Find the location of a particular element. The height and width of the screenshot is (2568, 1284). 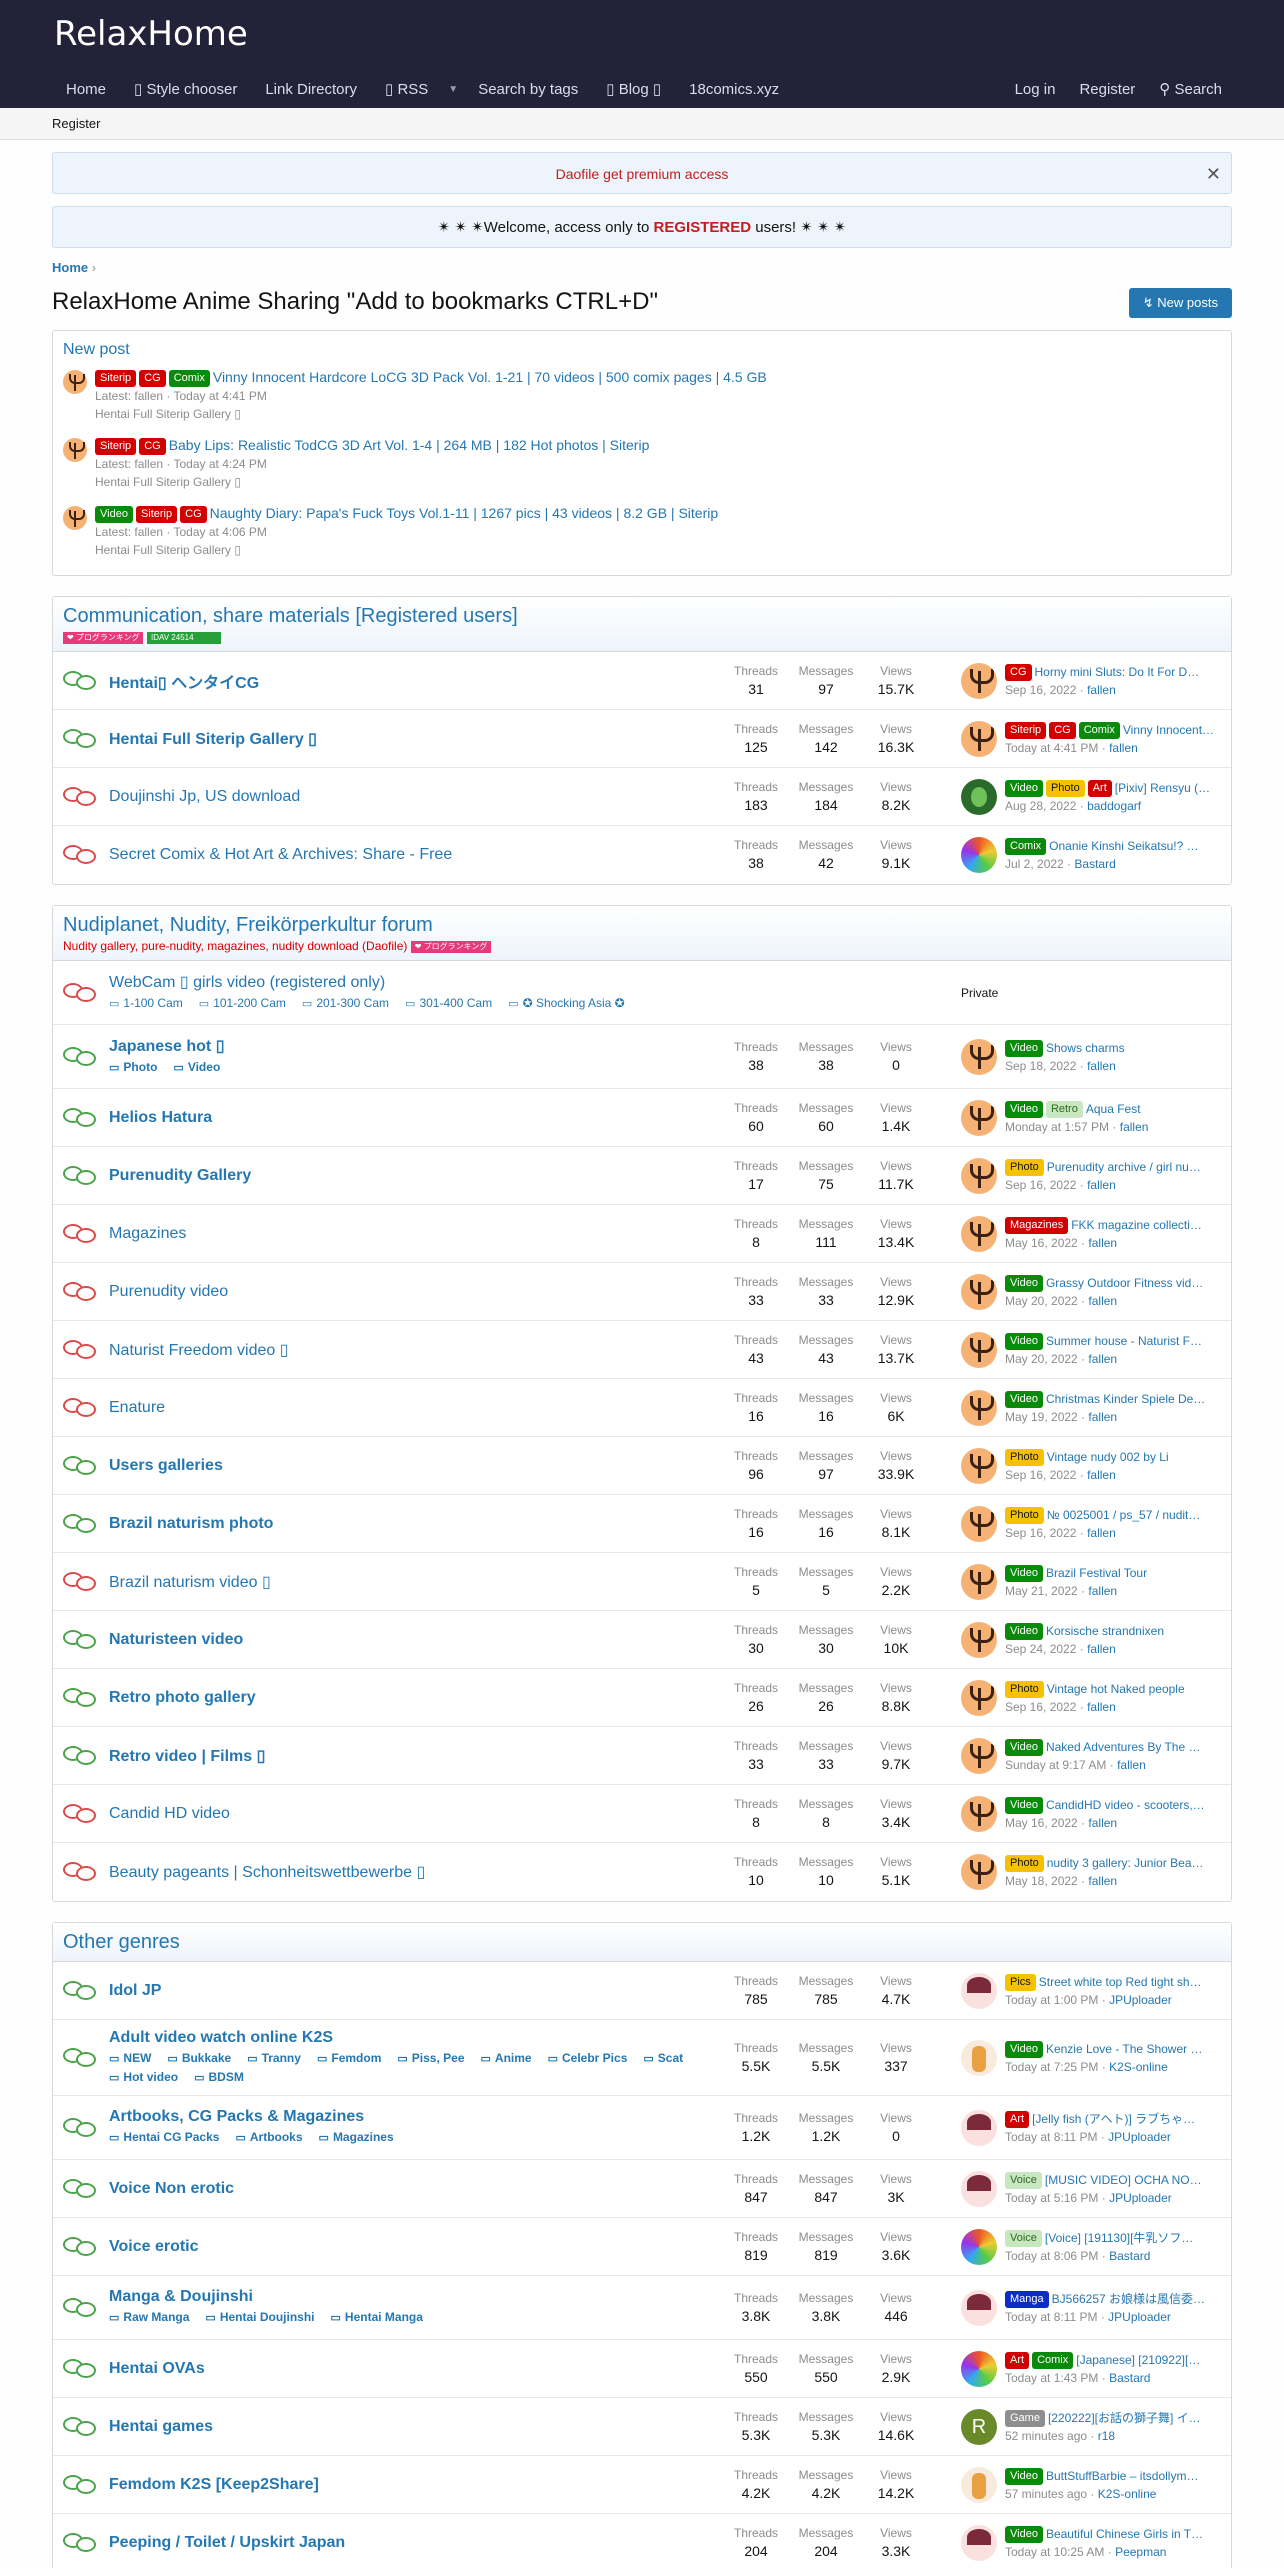

category-title: Other genres is located at coordinates (642, 1942).